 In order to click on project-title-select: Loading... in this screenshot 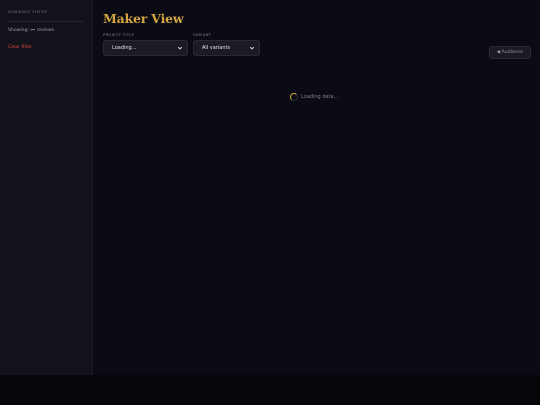, I will do `click(145, 48)`.